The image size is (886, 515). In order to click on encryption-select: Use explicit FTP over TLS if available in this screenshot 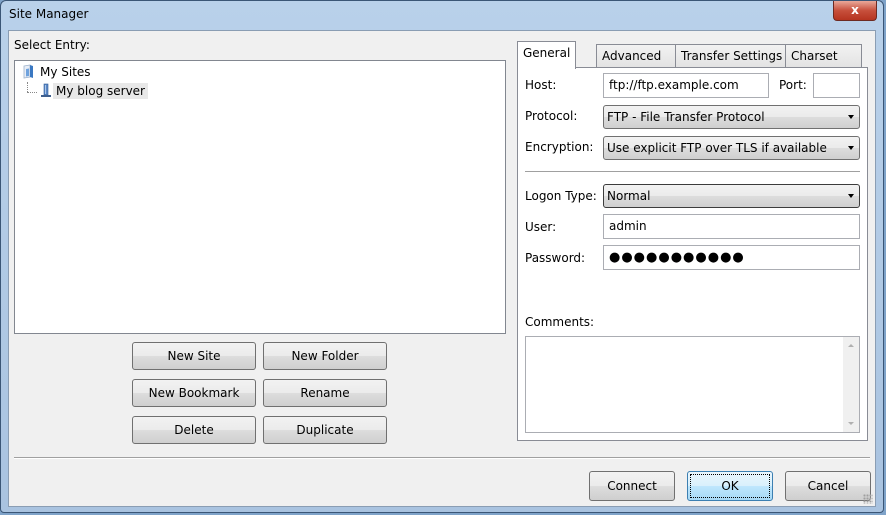, I will do `click(731, 148)`.